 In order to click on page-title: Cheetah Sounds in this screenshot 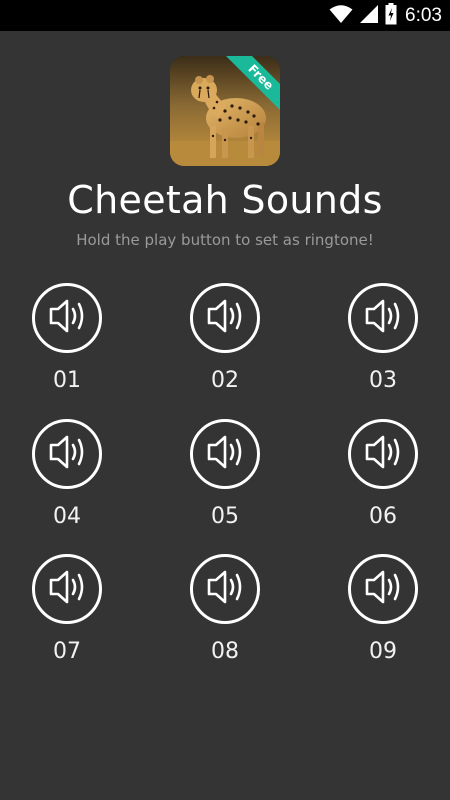, I will do `click(225, 200)`.